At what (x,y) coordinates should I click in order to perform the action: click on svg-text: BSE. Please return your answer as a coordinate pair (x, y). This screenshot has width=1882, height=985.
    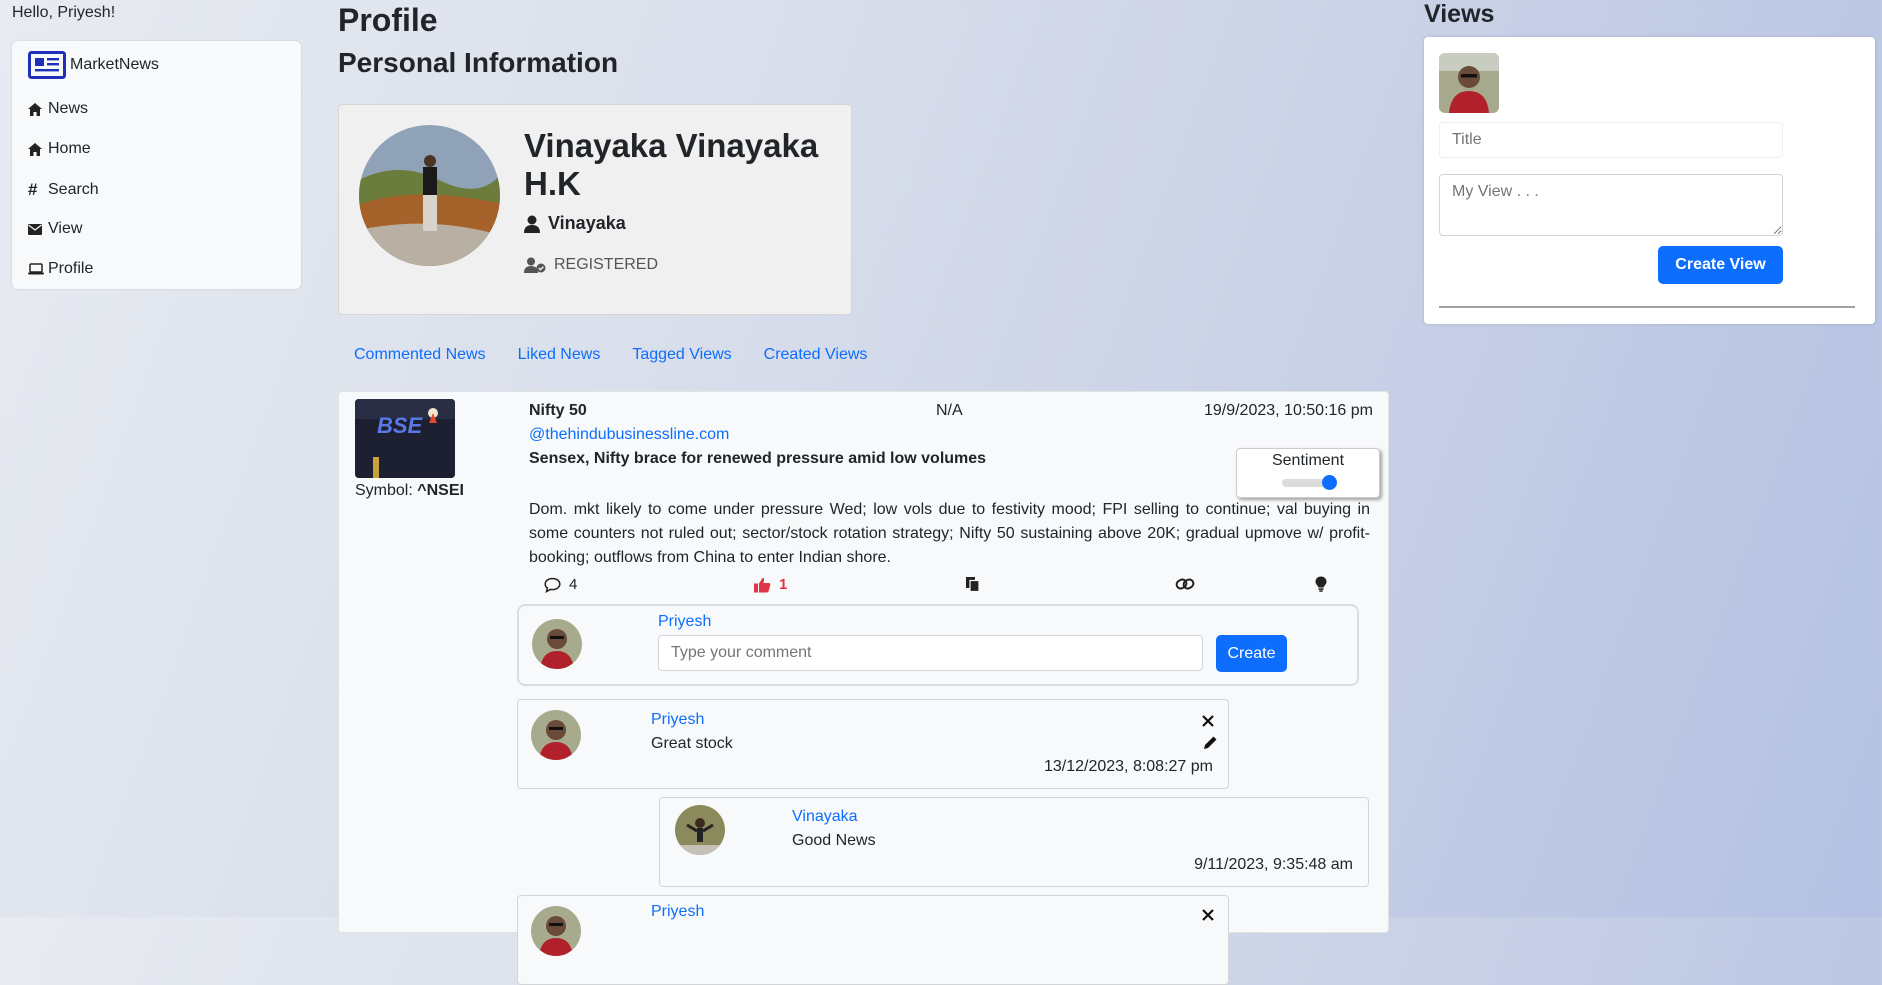
    Looking at the image, I should click on (400, 425).